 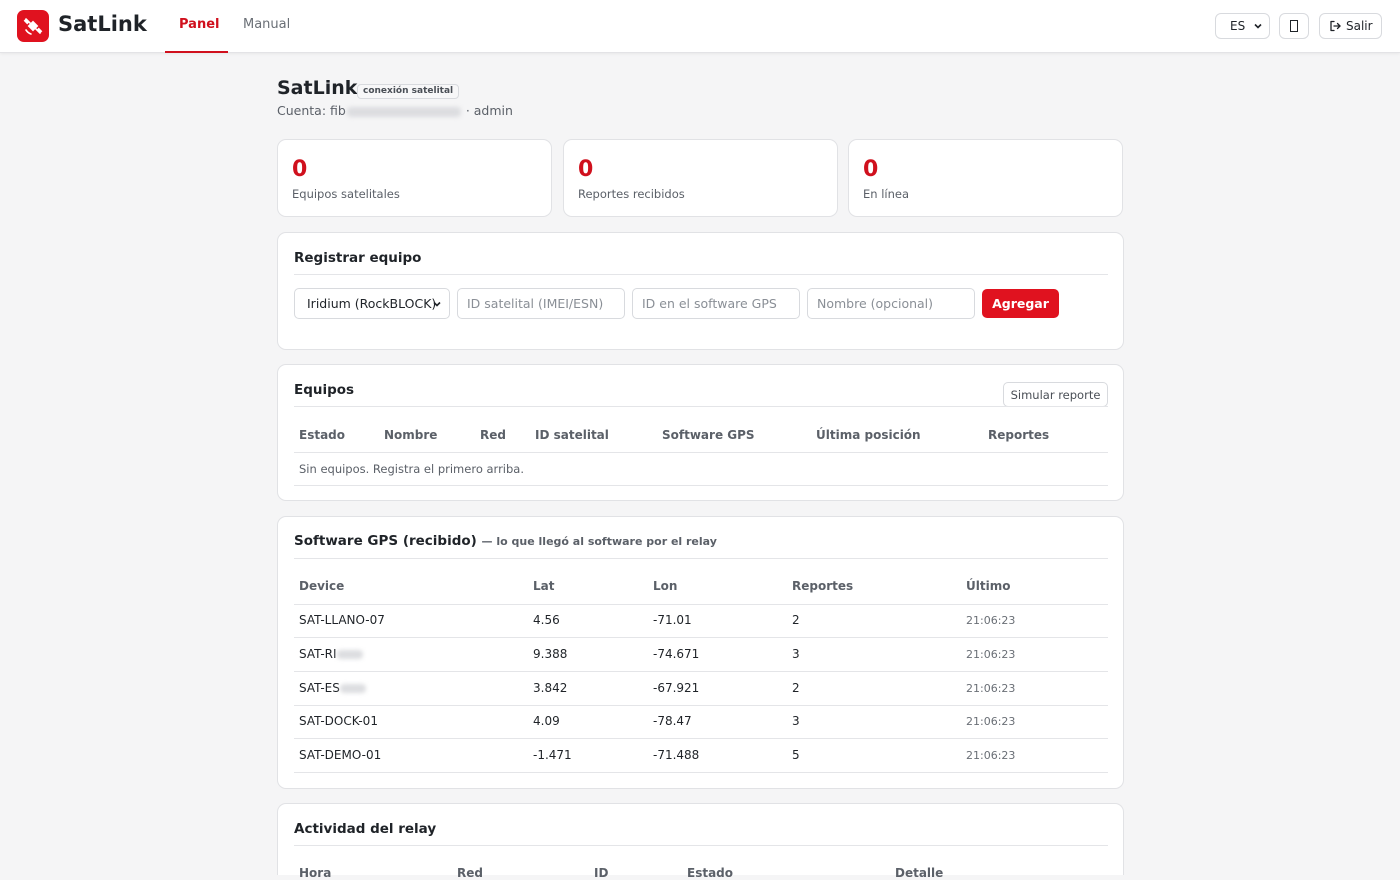 What do you see at coordinates (700, 26) in the screenshot?
I see `top-navbar: SatLink Panel Manual ES Salir` at bounding box center [700, 26].